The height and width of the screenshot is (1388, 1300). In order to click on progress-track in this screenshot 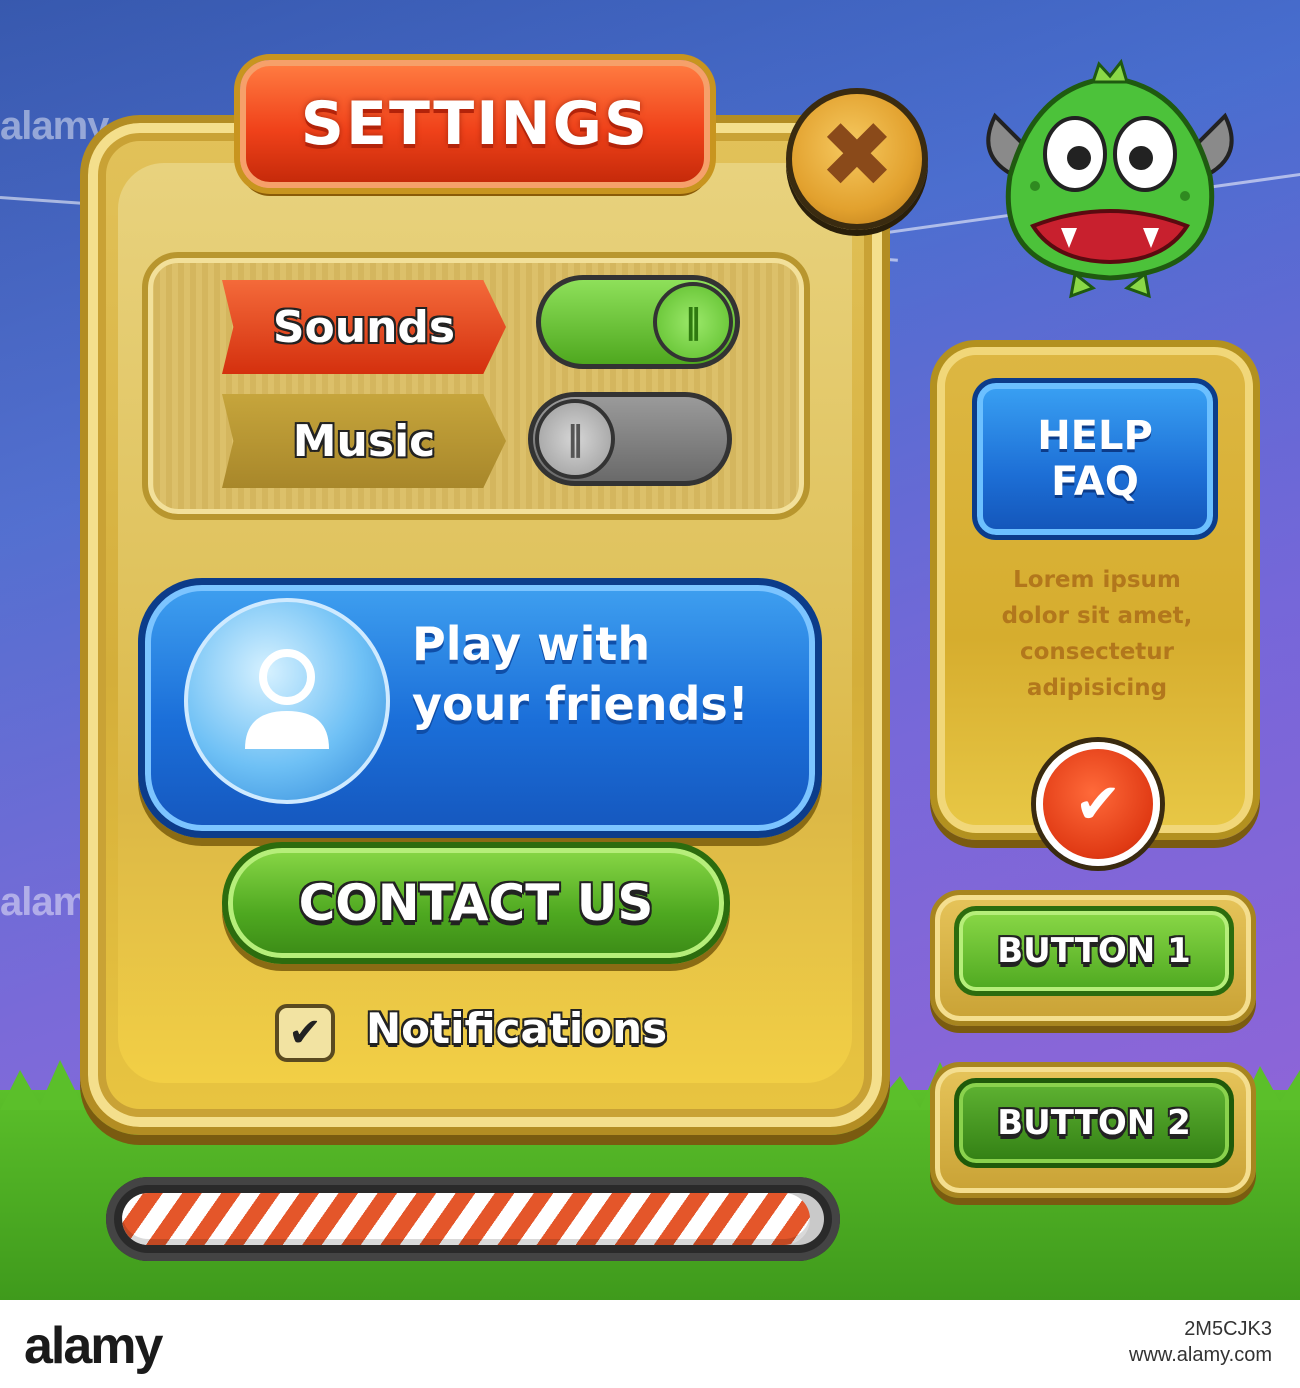, I will do `click(473, 1219)`.